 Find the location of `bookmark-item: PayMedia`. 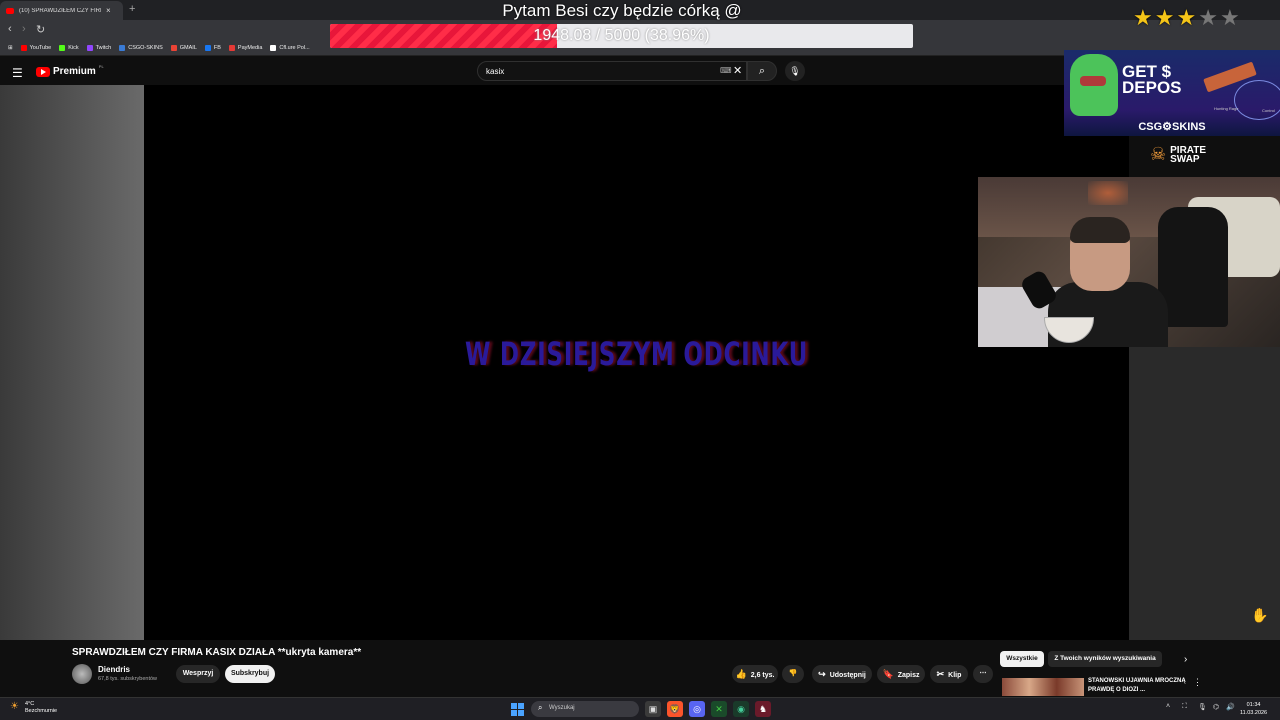

bookmark-item: PayMedia is located at coordinates (245, 47).